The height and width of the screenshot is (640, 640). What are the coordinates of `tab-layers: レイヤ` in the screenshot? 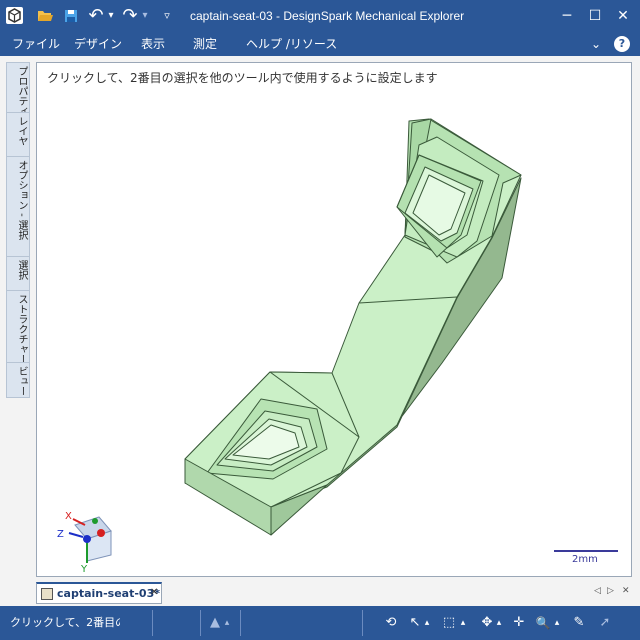 It's located at (18, 135).